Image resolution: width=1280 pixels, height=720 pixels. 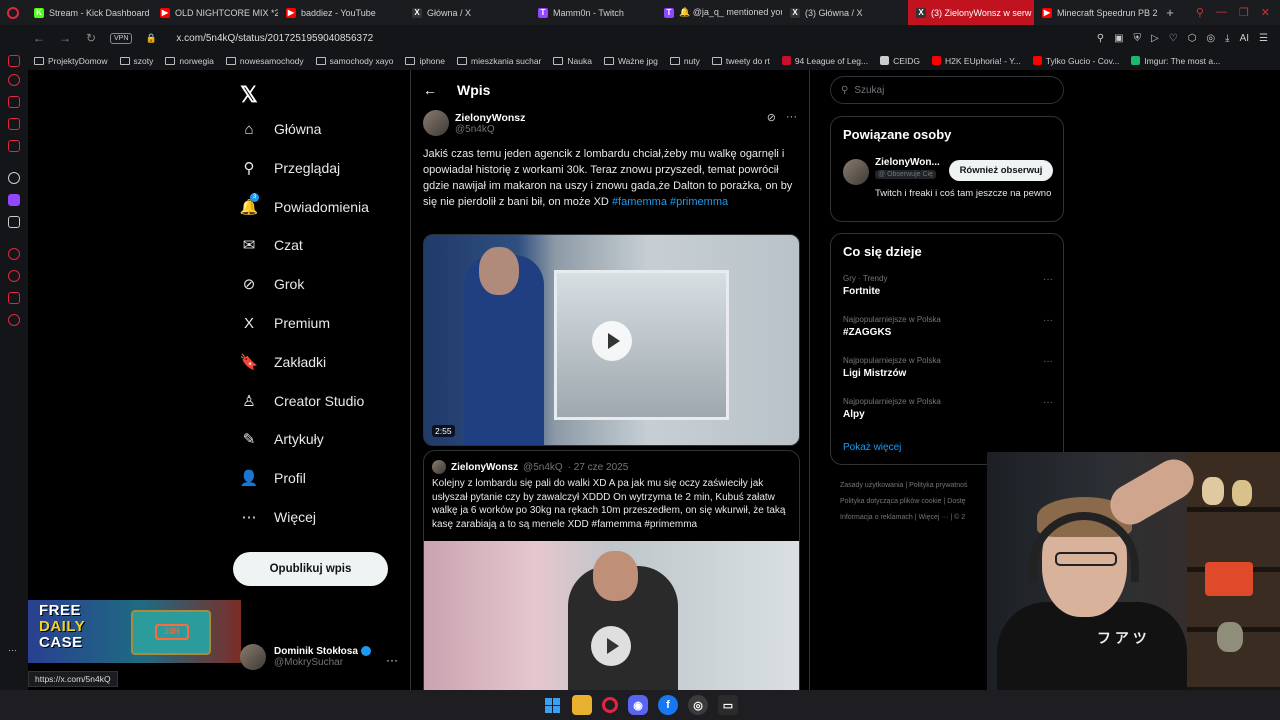 I want to click on post-author: ZielonyWonsz @5n4kQ, so click(x=474, y=123).